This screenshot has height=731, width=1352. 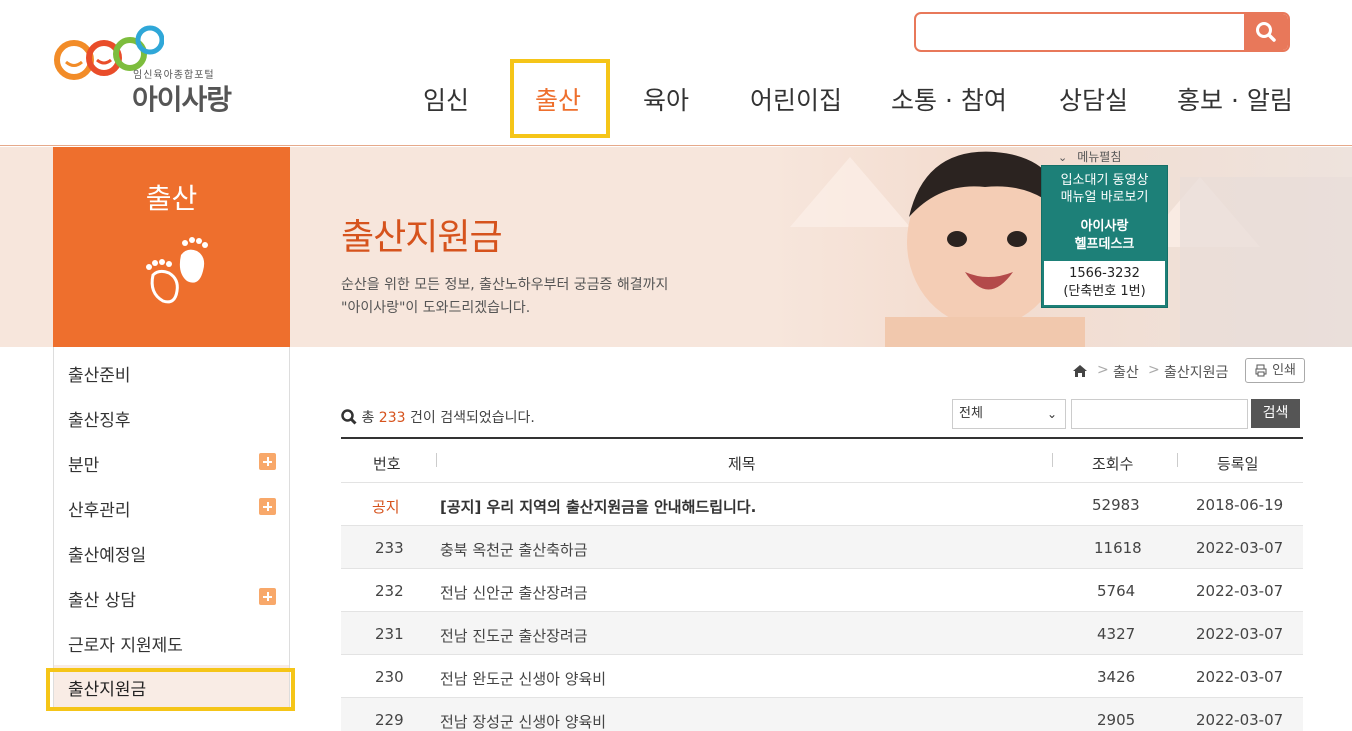 I want to click on breadcrumb-level2: 출산지원금, so click(x=1196, y=372).